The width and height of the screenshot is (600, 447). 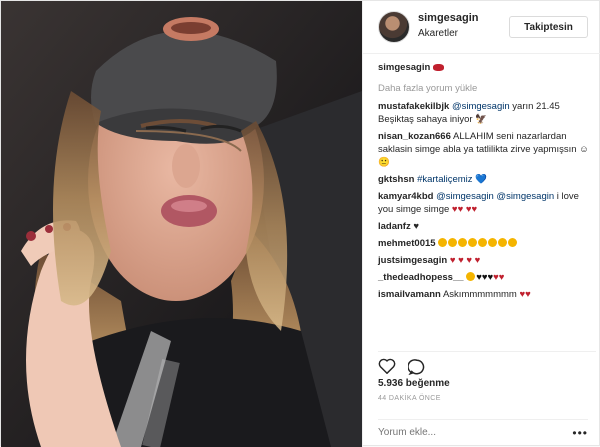 I want to click on comment-username: mustafakekilbjk, so click(x=413, y=106).